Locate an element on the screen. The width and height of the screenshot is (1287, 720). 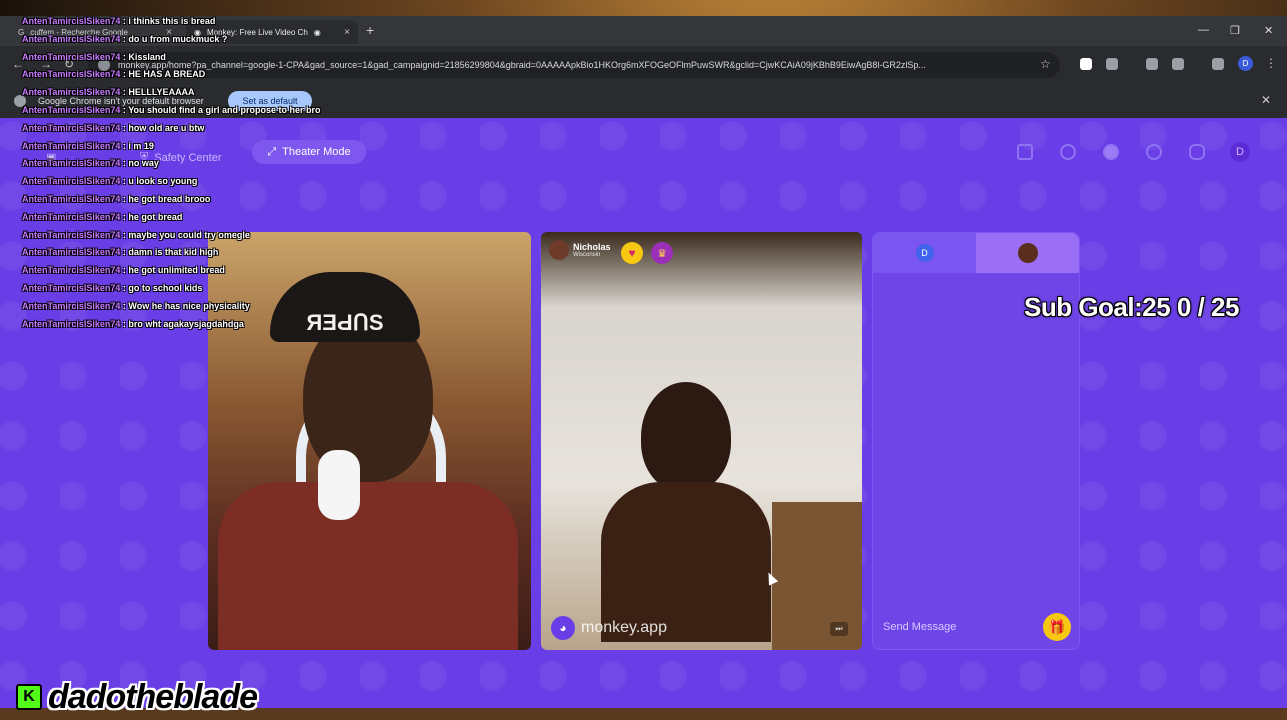
sub-goal-overlay: Sub Goal:25 0 / 25 is located at coordinates (1131, 307).